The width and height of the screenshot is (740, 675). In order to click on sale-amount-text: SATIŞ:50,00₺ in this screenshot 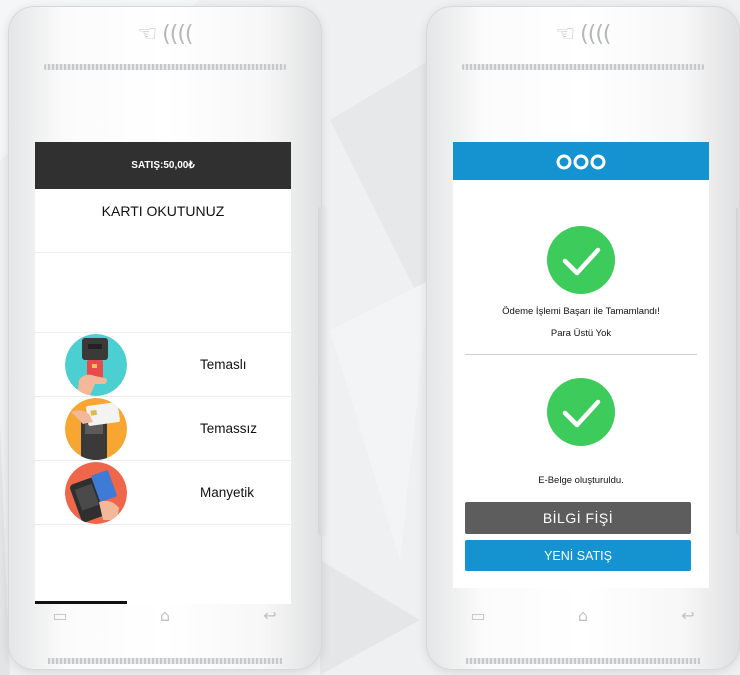, I will do `click(163, 165)`.